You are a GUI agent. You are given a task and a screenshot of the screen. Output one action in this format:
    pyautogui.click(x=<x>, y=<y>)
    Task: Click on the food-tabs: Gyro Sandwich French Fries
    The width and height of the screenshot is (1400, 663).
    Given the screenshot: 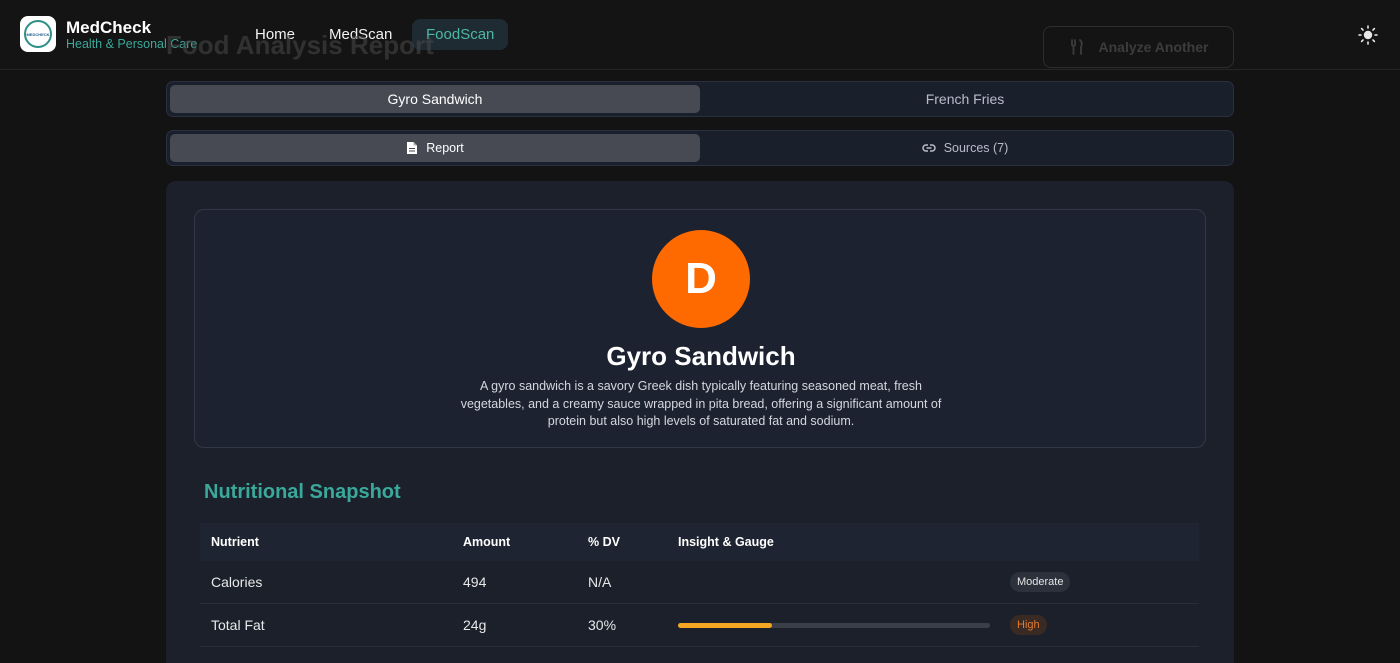 What is the action you would take?
    pyautogui.click(x=700, y=99)
    